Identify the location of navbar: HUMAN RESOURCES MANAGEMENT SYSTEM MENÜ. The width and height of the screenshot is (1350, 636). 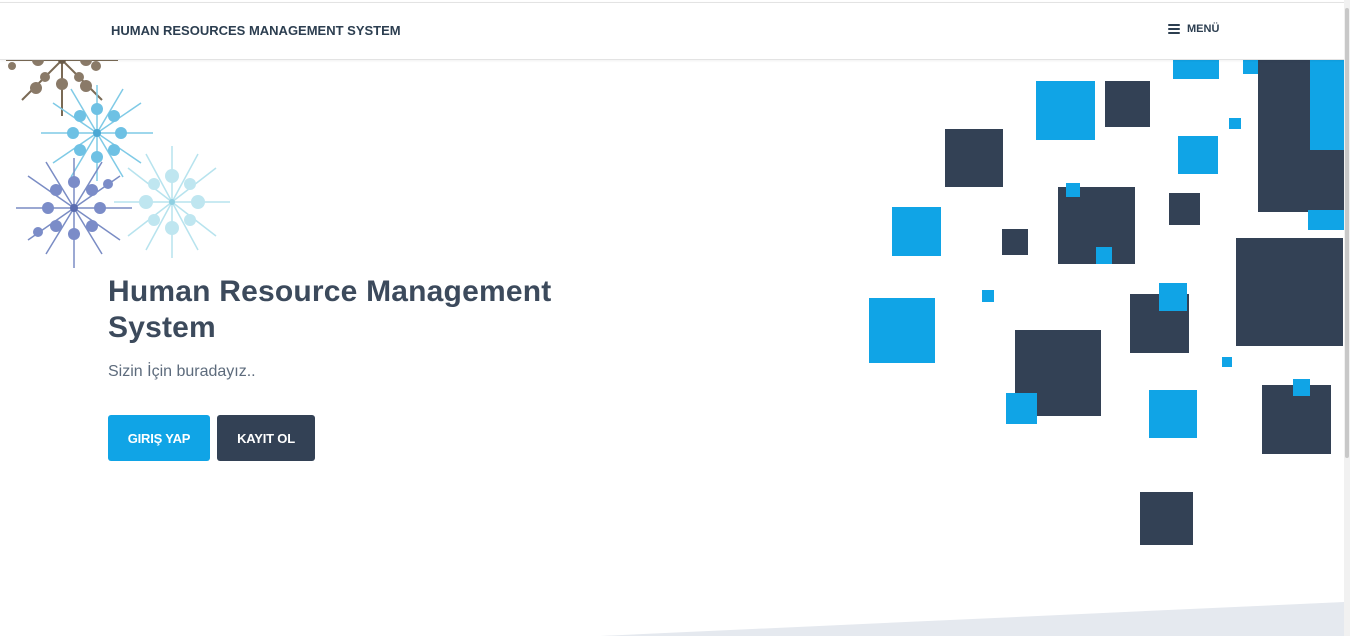
(672, 31).